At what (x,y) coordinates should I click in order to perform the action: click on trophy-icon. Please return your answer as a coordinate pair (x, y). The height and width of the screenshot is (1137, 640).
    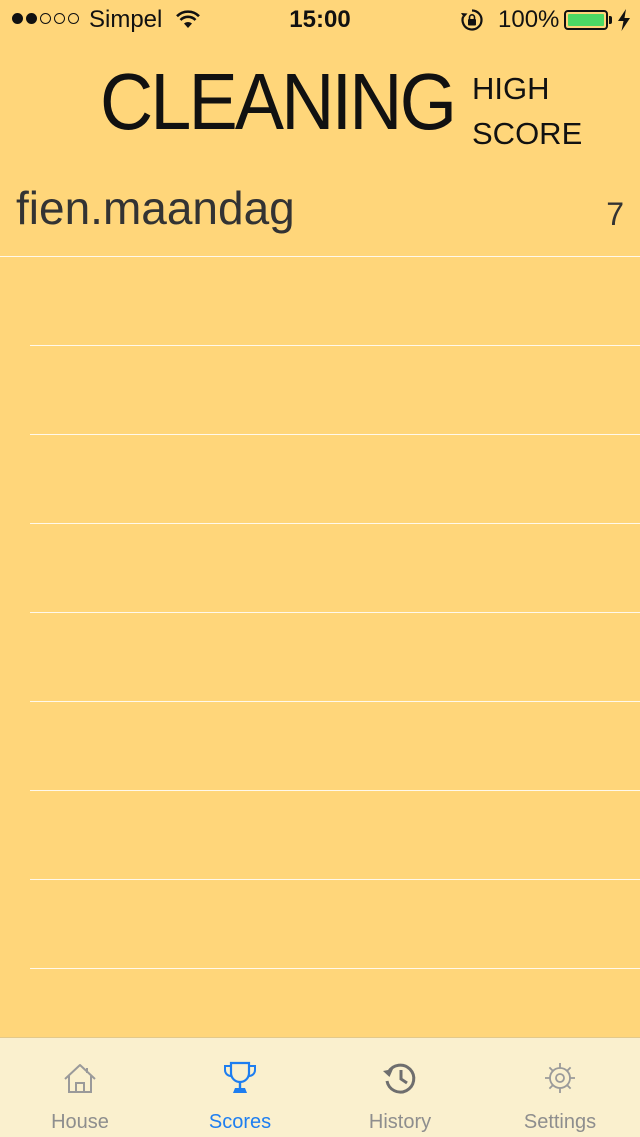
    Looking at the image, I should click on (240, 1078).